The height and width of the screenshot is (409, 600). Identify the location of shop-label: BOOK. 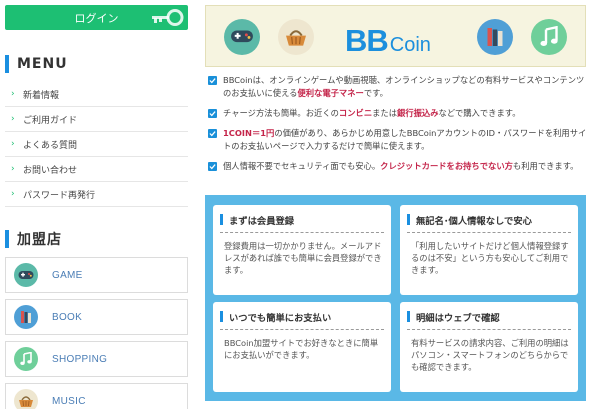
(67, 317).